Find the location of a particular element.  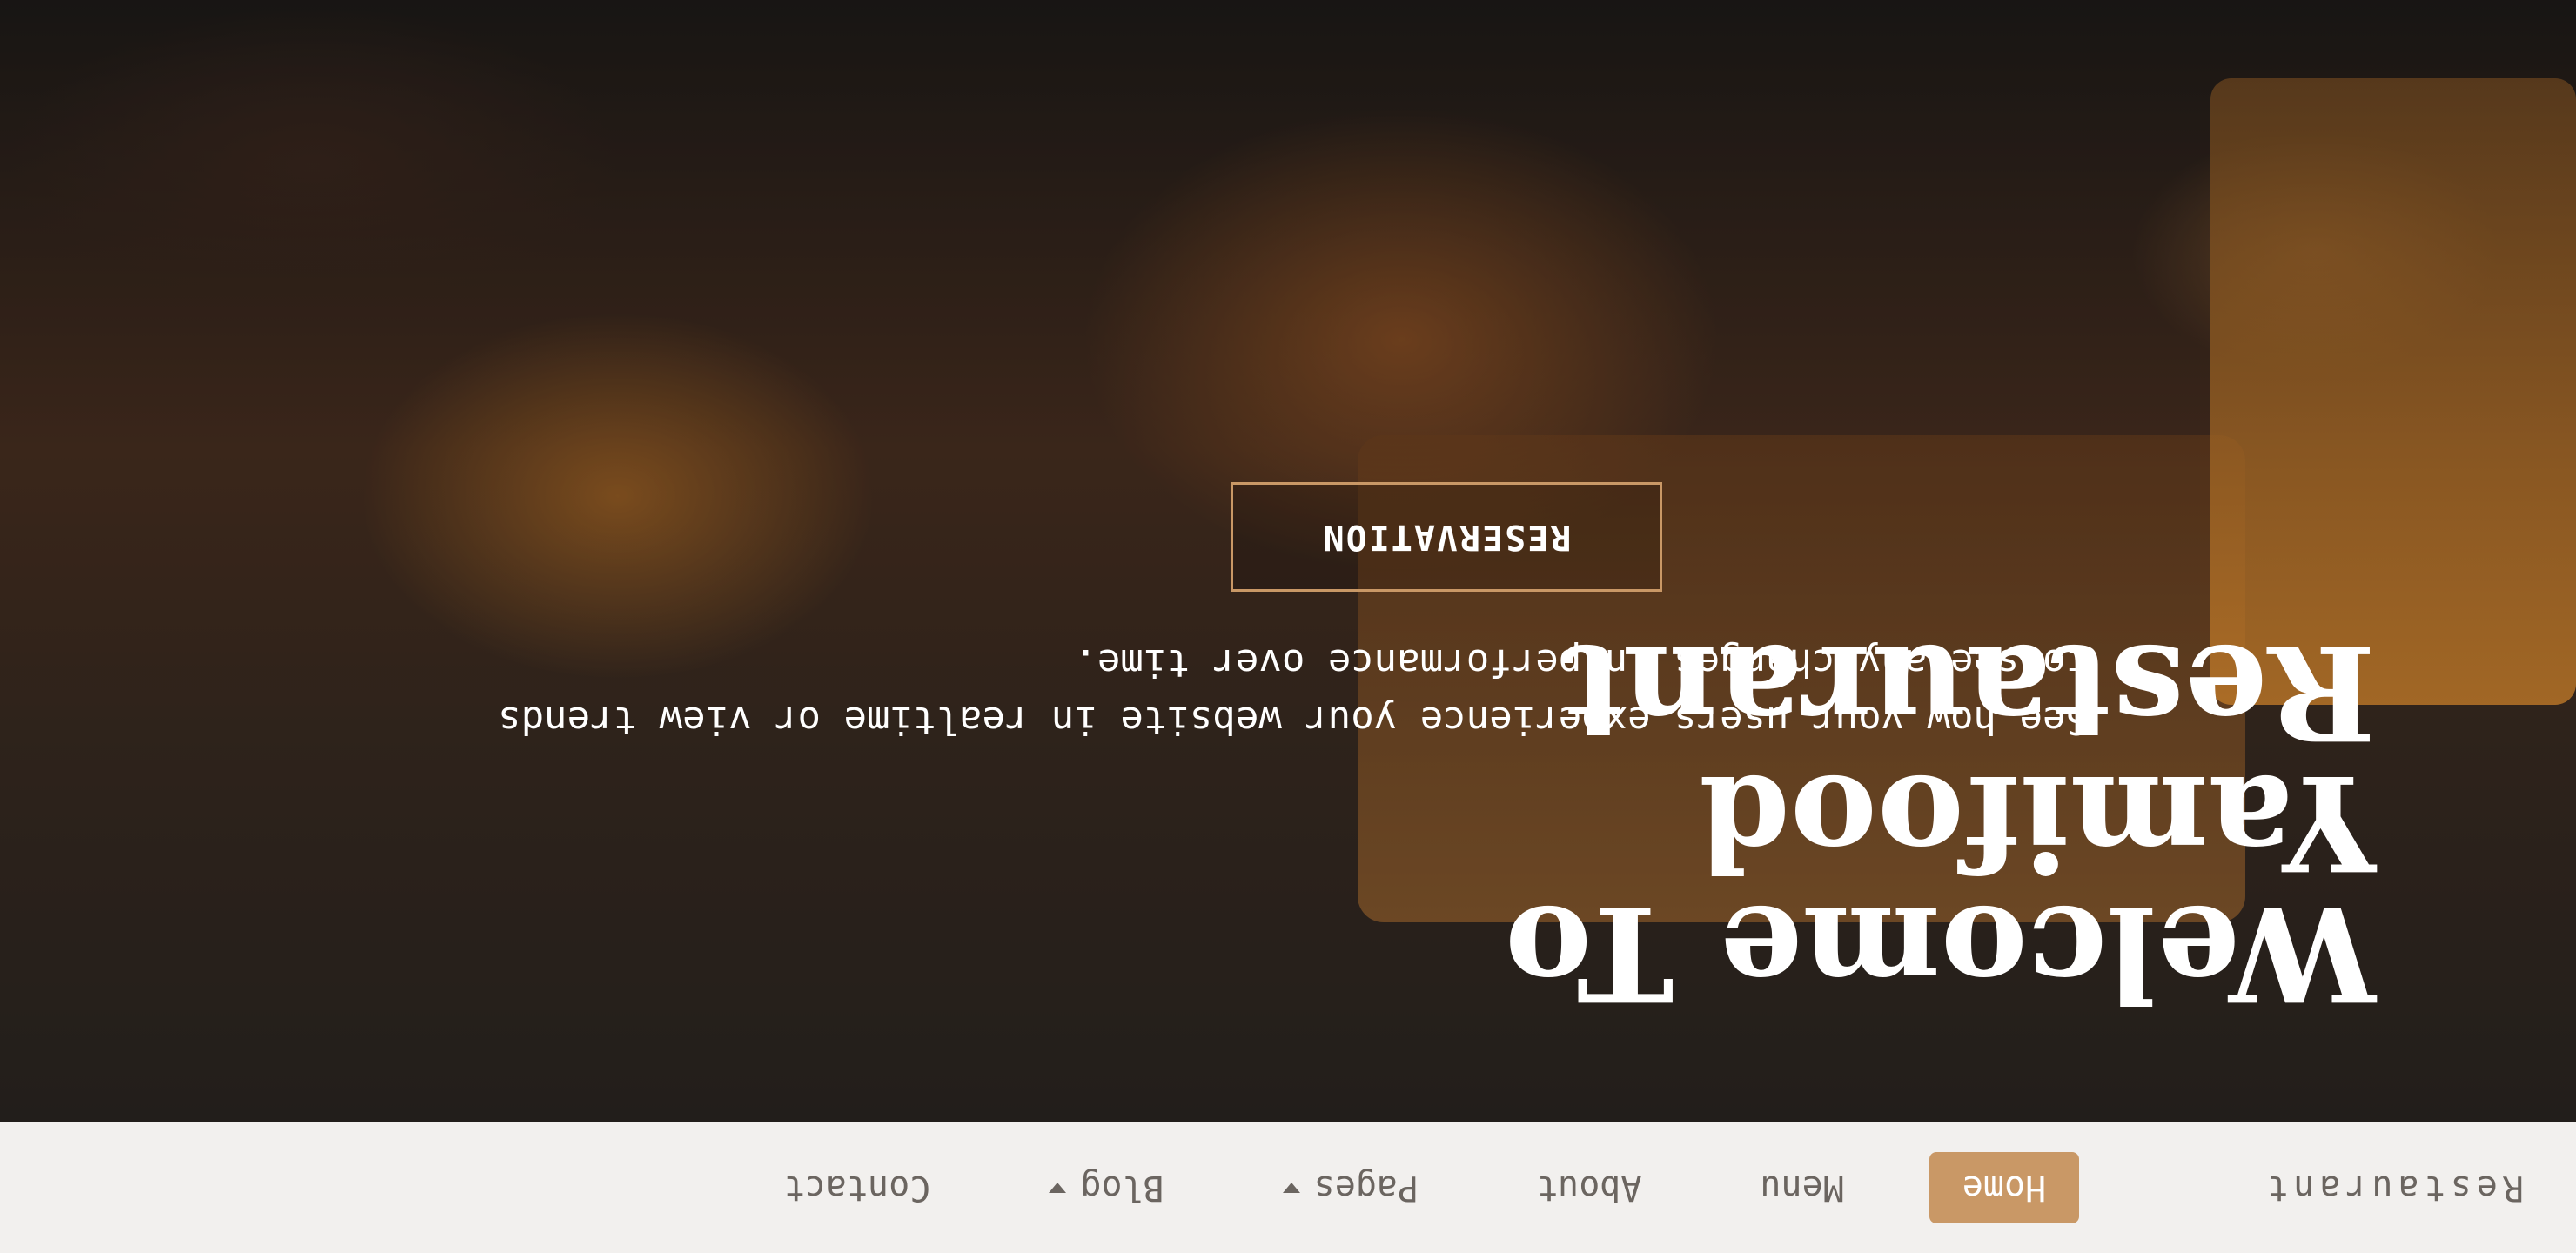

nav-blog: Blog is located at coordinates (1107, 1187).